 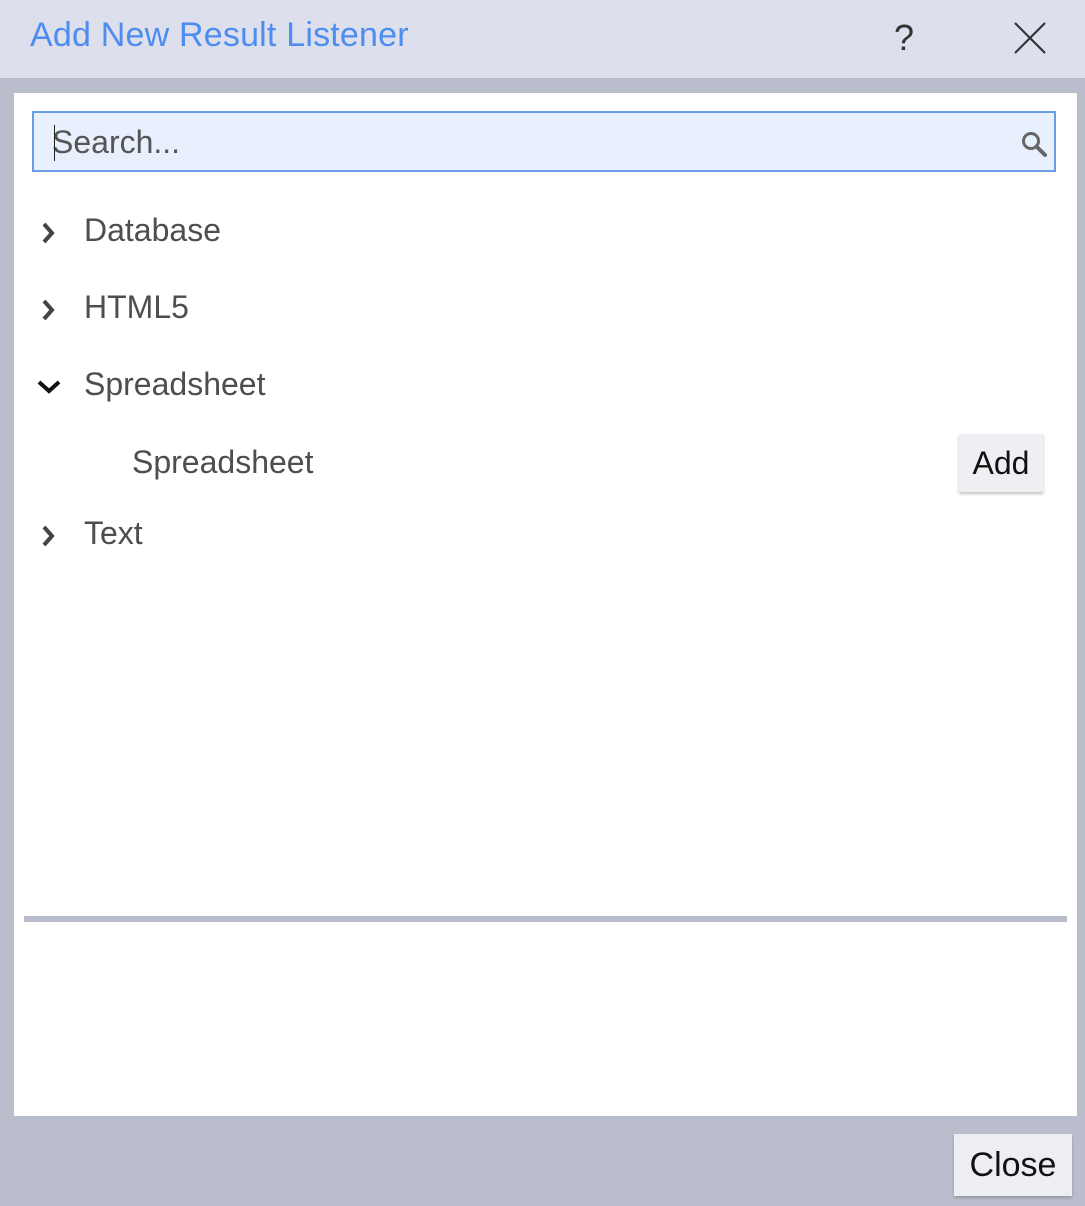 What do you see at coordinates (223, 462) in the screenshot?
I see `tree-child-label: Spreadsheet` at bounding box center [223, 462].